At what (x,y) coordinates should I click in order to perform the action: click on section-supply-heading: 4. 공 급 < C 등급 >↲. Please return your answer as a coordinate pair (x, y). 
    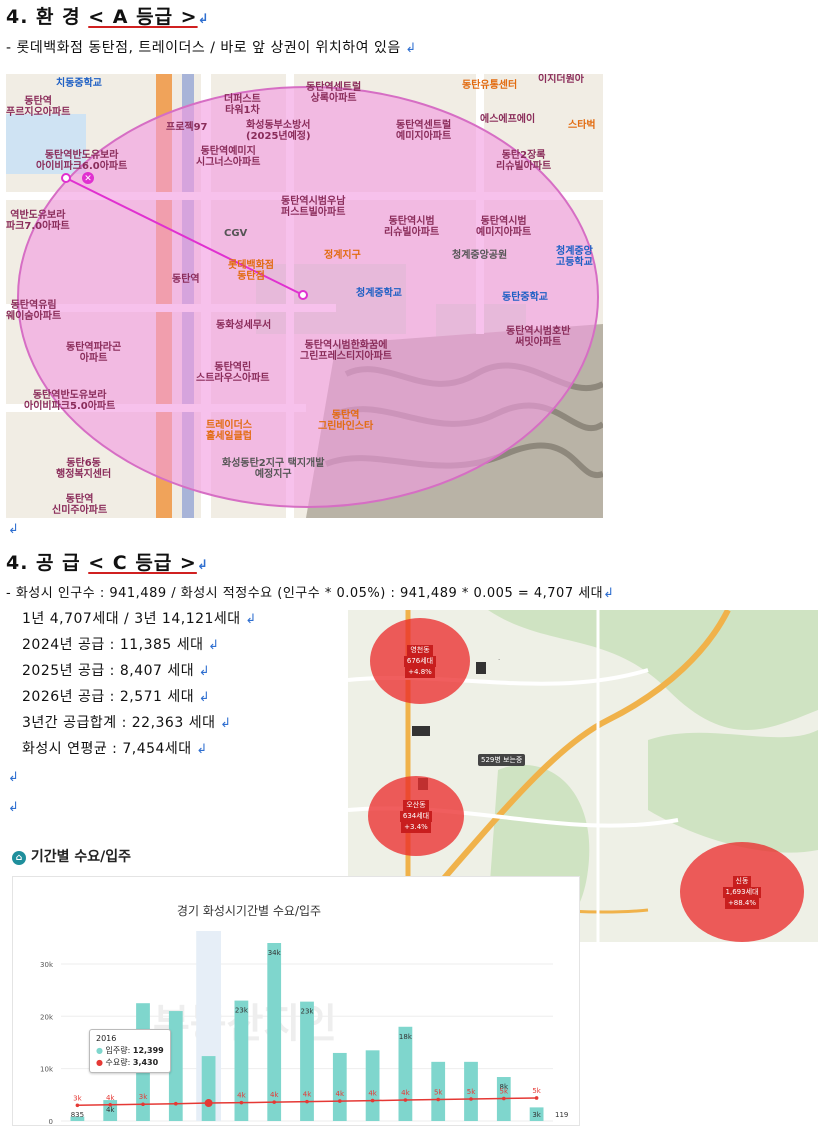
    Looking at the image, I should click on (107, 561).